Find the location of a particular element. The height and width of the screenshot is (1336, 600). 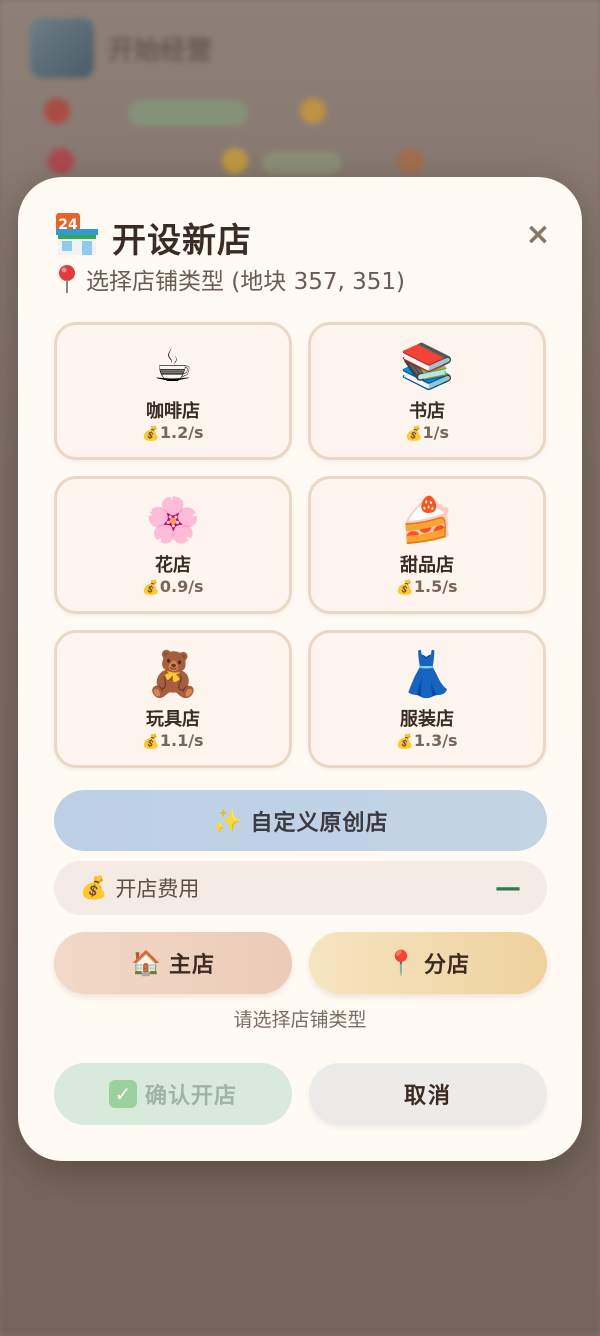

rate-value: 0.9/s is located at coordinates (181, 586).